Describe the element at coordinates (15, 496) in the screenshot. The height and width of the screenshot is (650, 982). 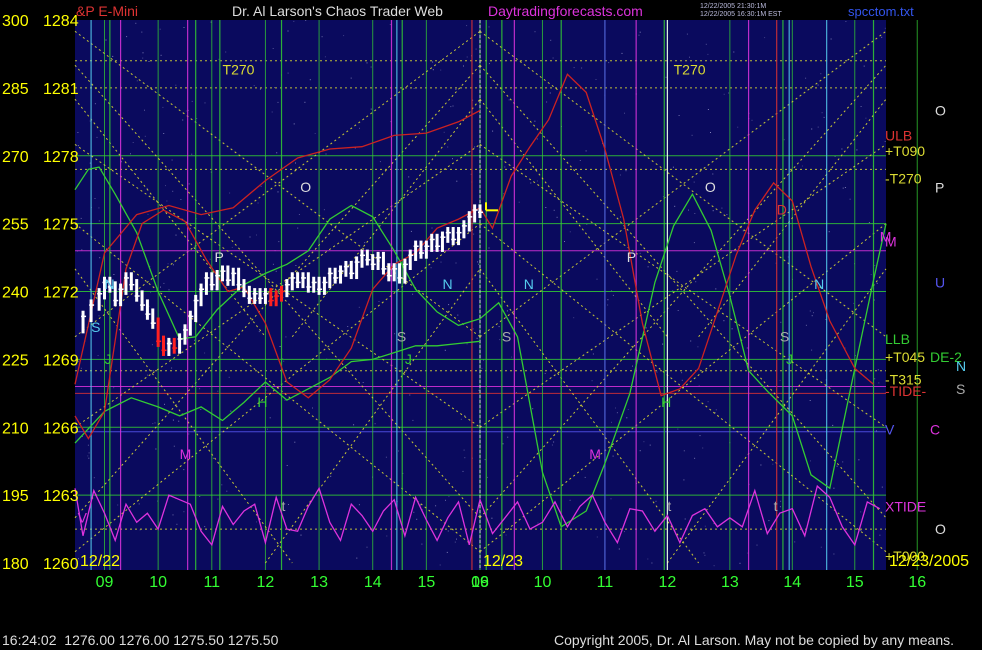
I see `scale-tick-label: 195` at that location.